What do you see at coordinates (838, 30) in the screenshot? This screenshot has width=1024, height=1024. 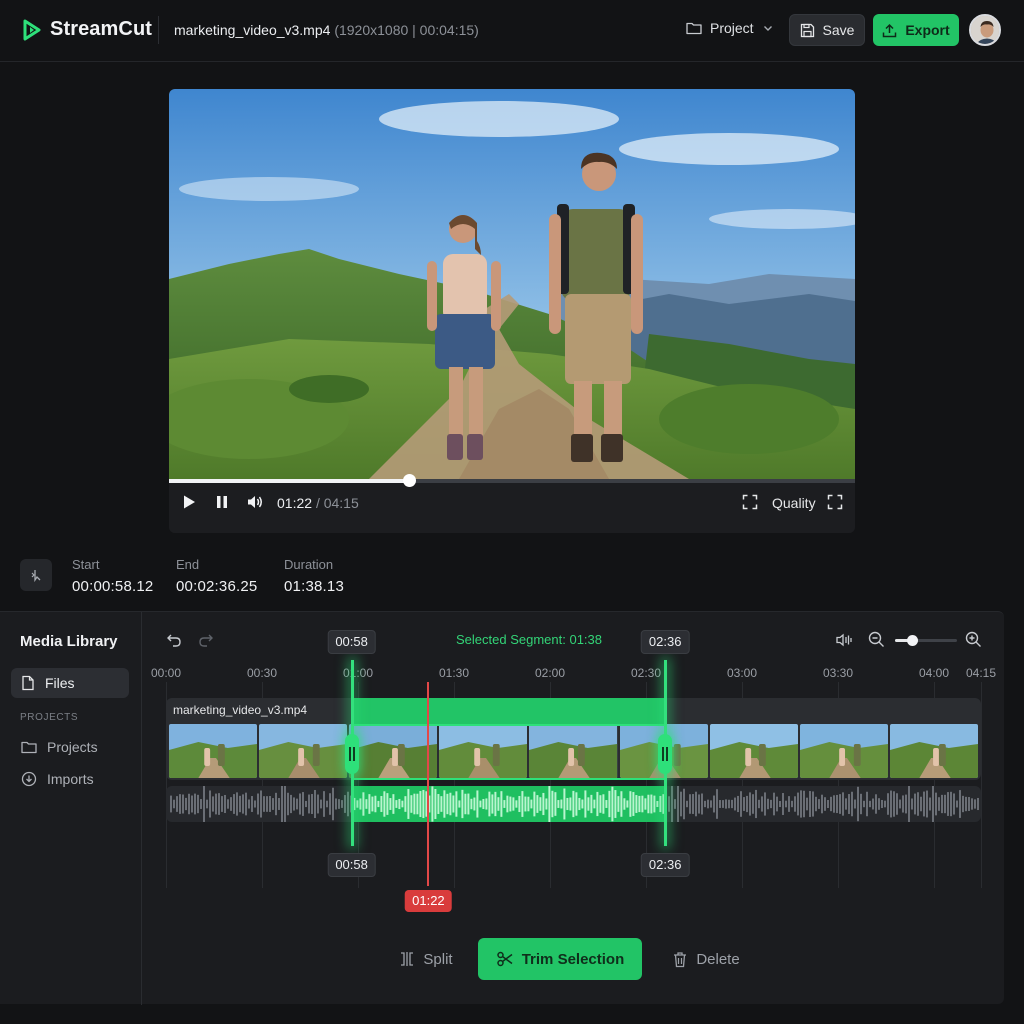 I see `save-label: Save` at bounding box center [838, 30].